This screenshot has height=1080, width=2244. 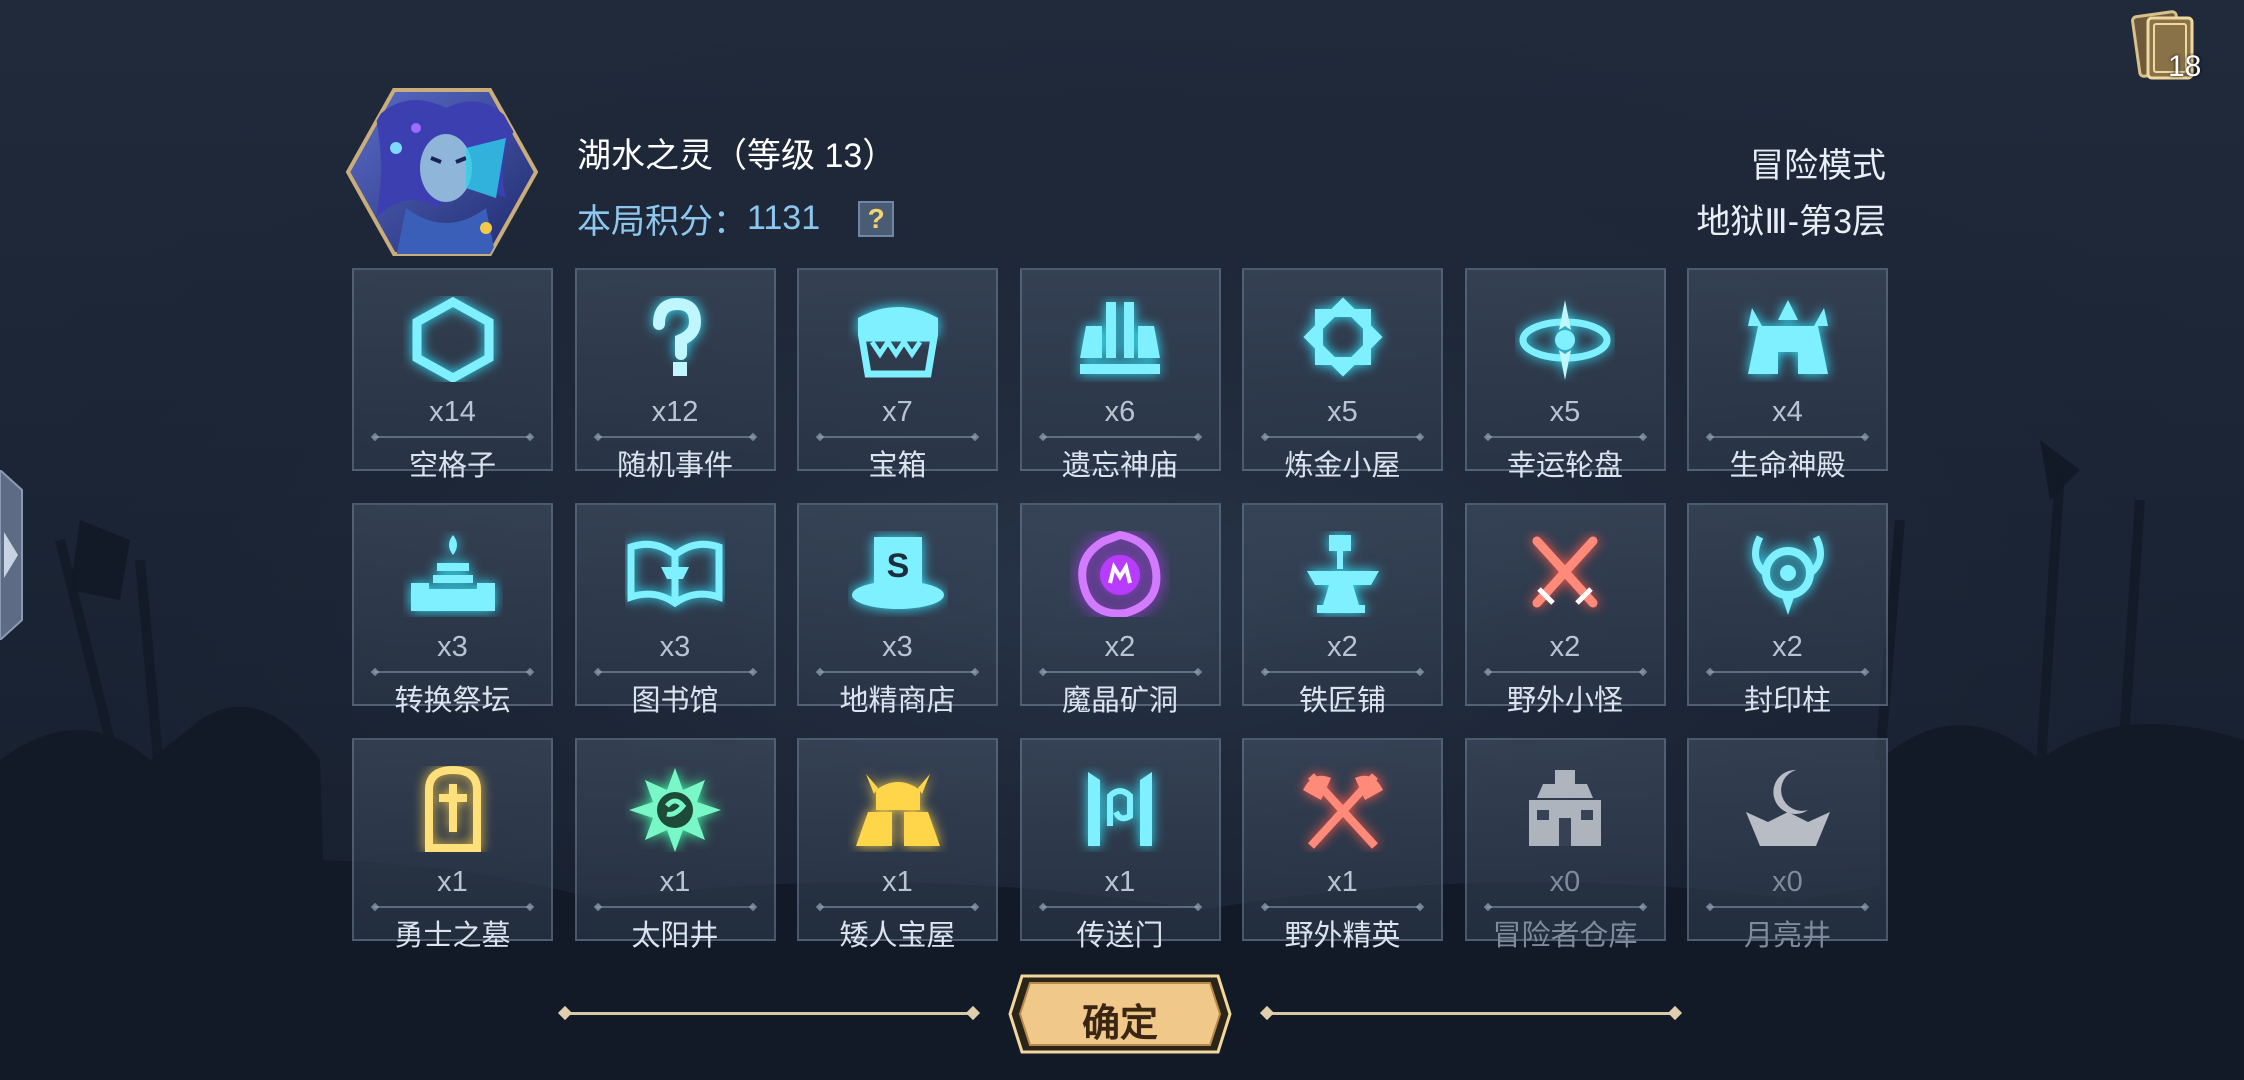 What do you see at coordinates (897, 466) in the screenshot?
I see `tile-label: 宝箱` at bounding box center [897, 466].